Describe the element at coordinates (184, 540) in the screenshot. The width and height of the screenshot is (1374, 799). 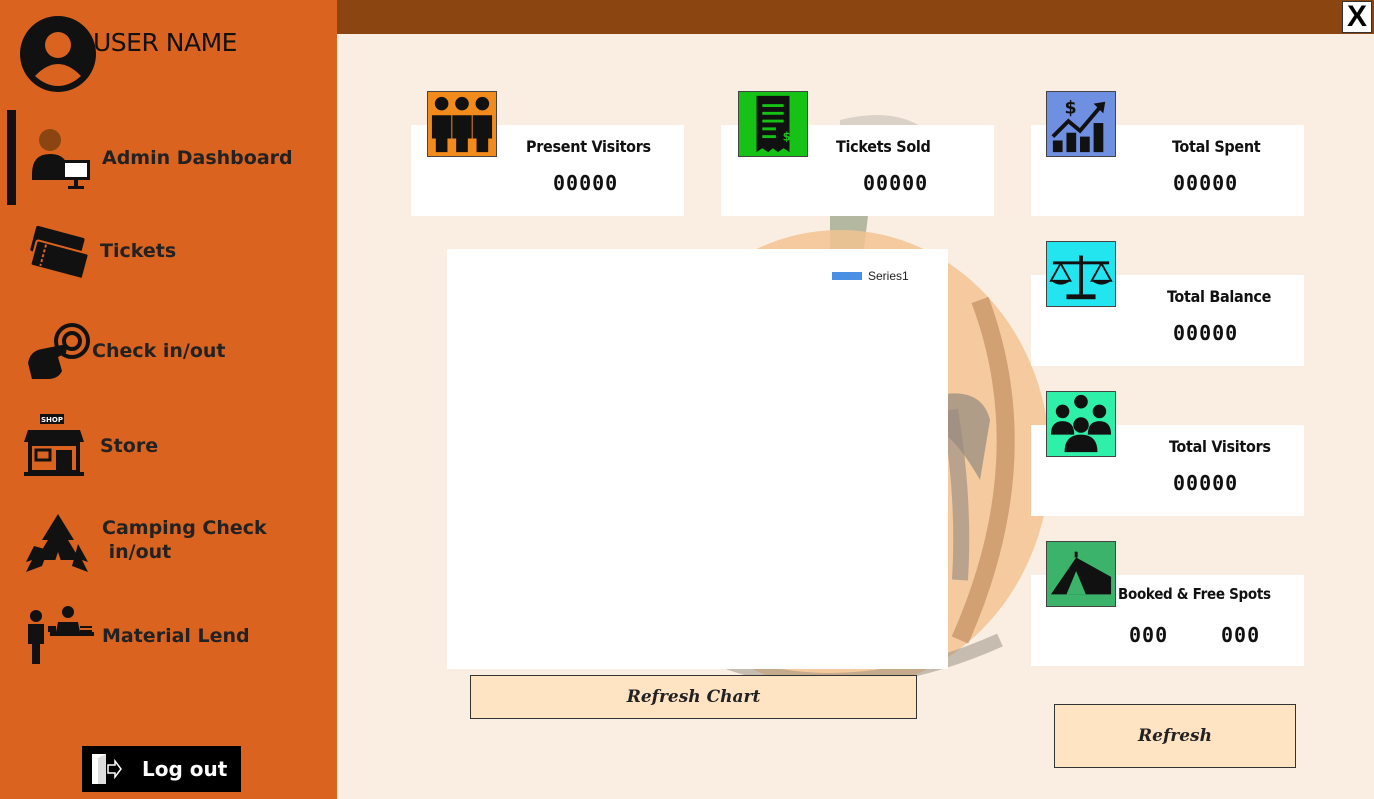
I see `nav-camping-label: Camping Check in/out` at that location.